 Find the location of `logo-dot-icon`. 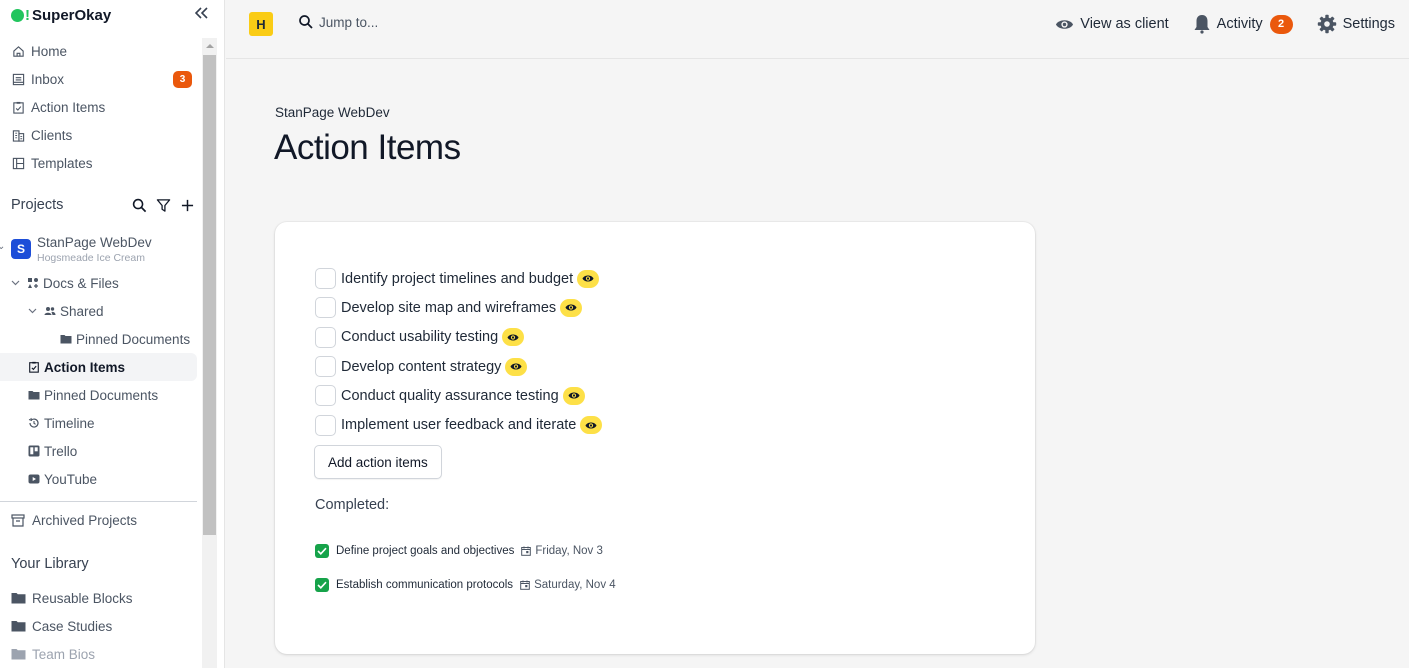

logo-dot-icon is located at coordinates (17, 15).